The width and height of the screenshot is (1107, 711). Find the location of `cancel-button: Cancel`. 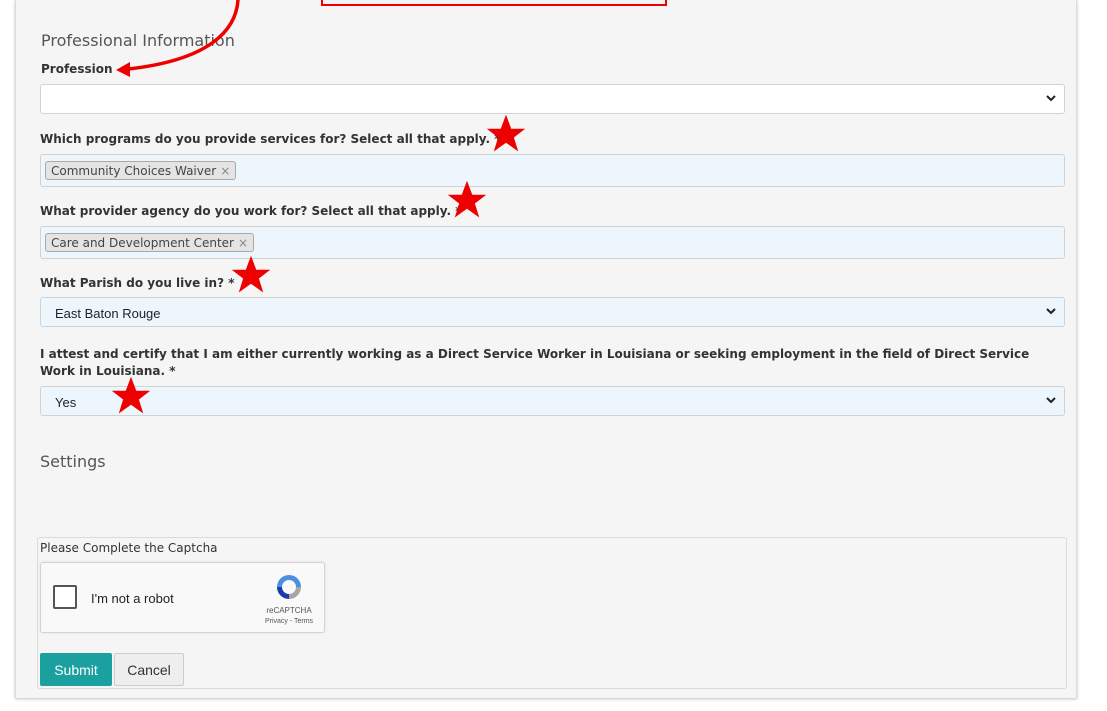

cancel-button: Cancel is located at coordinates (149, 669).